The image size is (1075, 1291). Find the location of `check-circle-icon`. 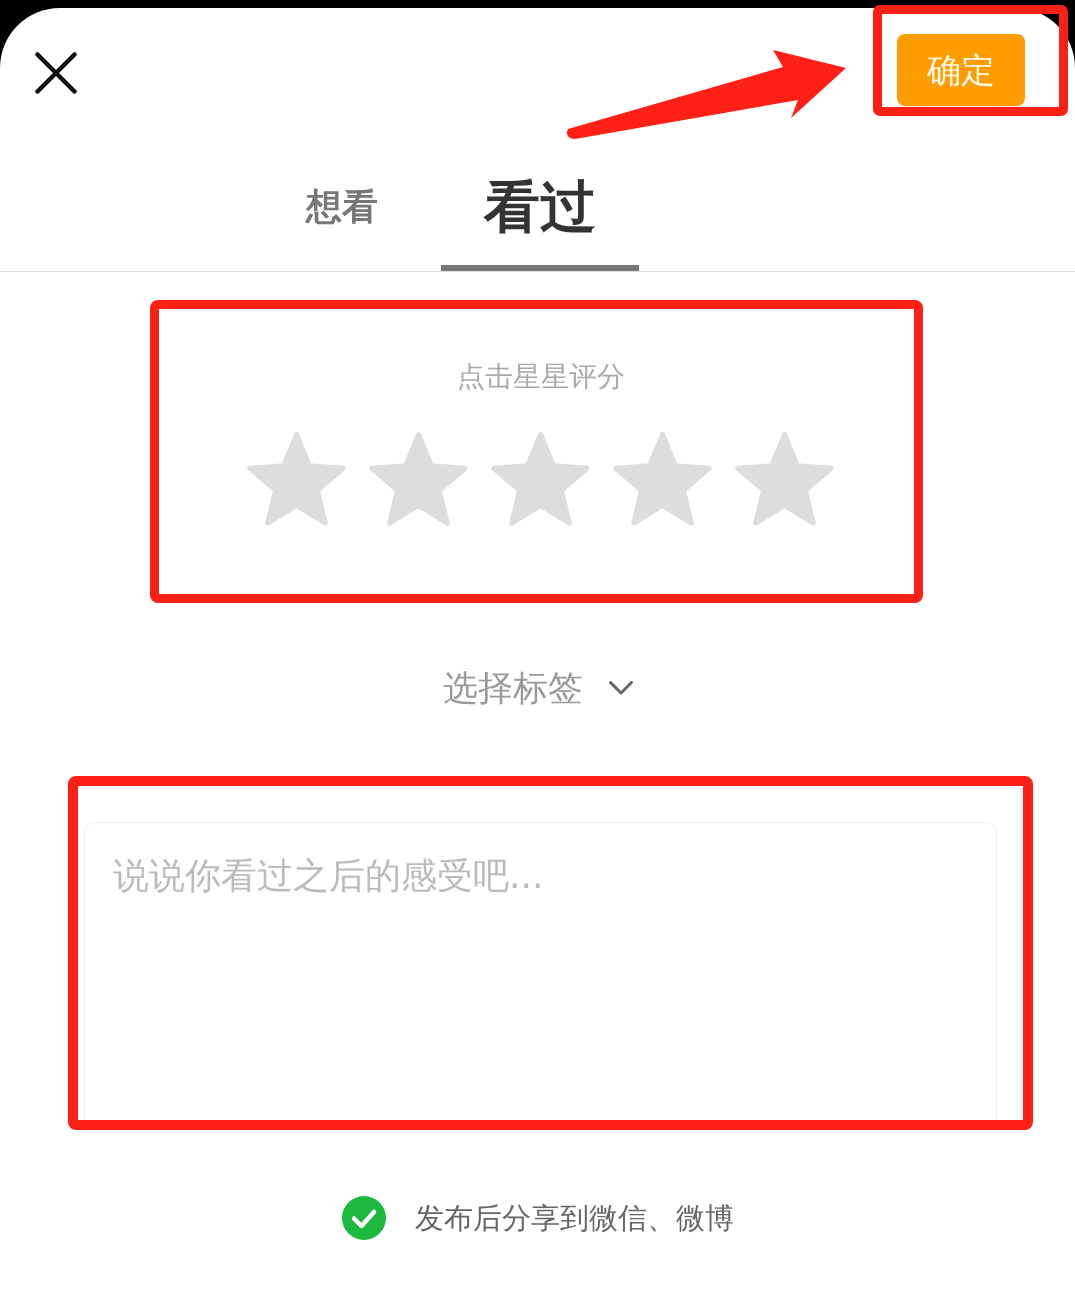

check-circle-icon is located at coordinates (363, 1218).